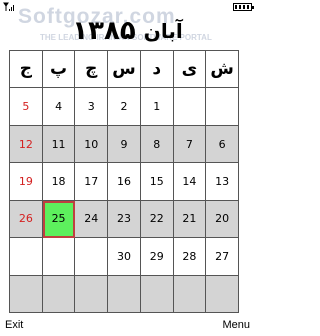 The image size is (320, 336). What do you see at coordinates (26, 219) in the screenshot?
I see `day-cell: 26` at bounding box center [26, 219].